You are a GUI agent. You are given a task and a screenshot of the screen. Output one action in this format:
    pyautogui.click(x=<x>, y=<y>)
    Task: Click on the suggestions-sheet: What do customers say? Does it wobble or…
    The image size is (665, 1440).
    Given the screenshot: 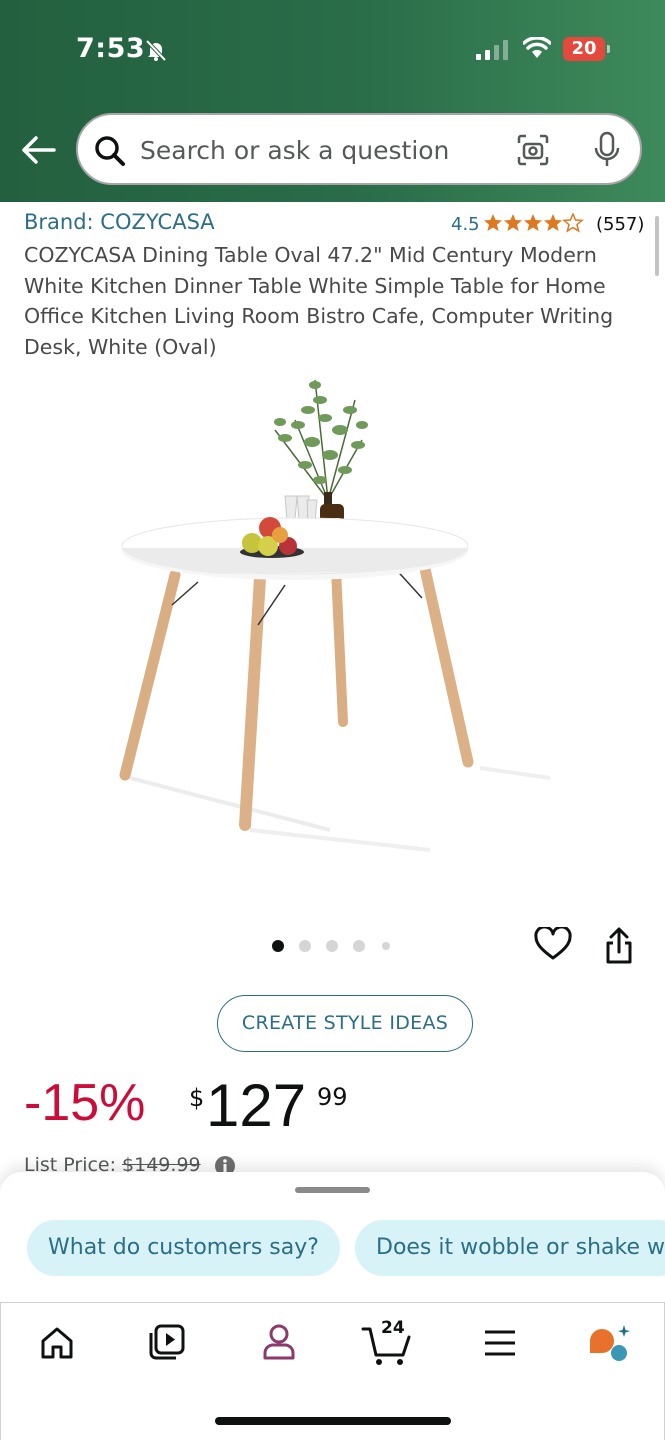 What is the action you would take?
    pyautogui.click(x=332, y=1237)
    